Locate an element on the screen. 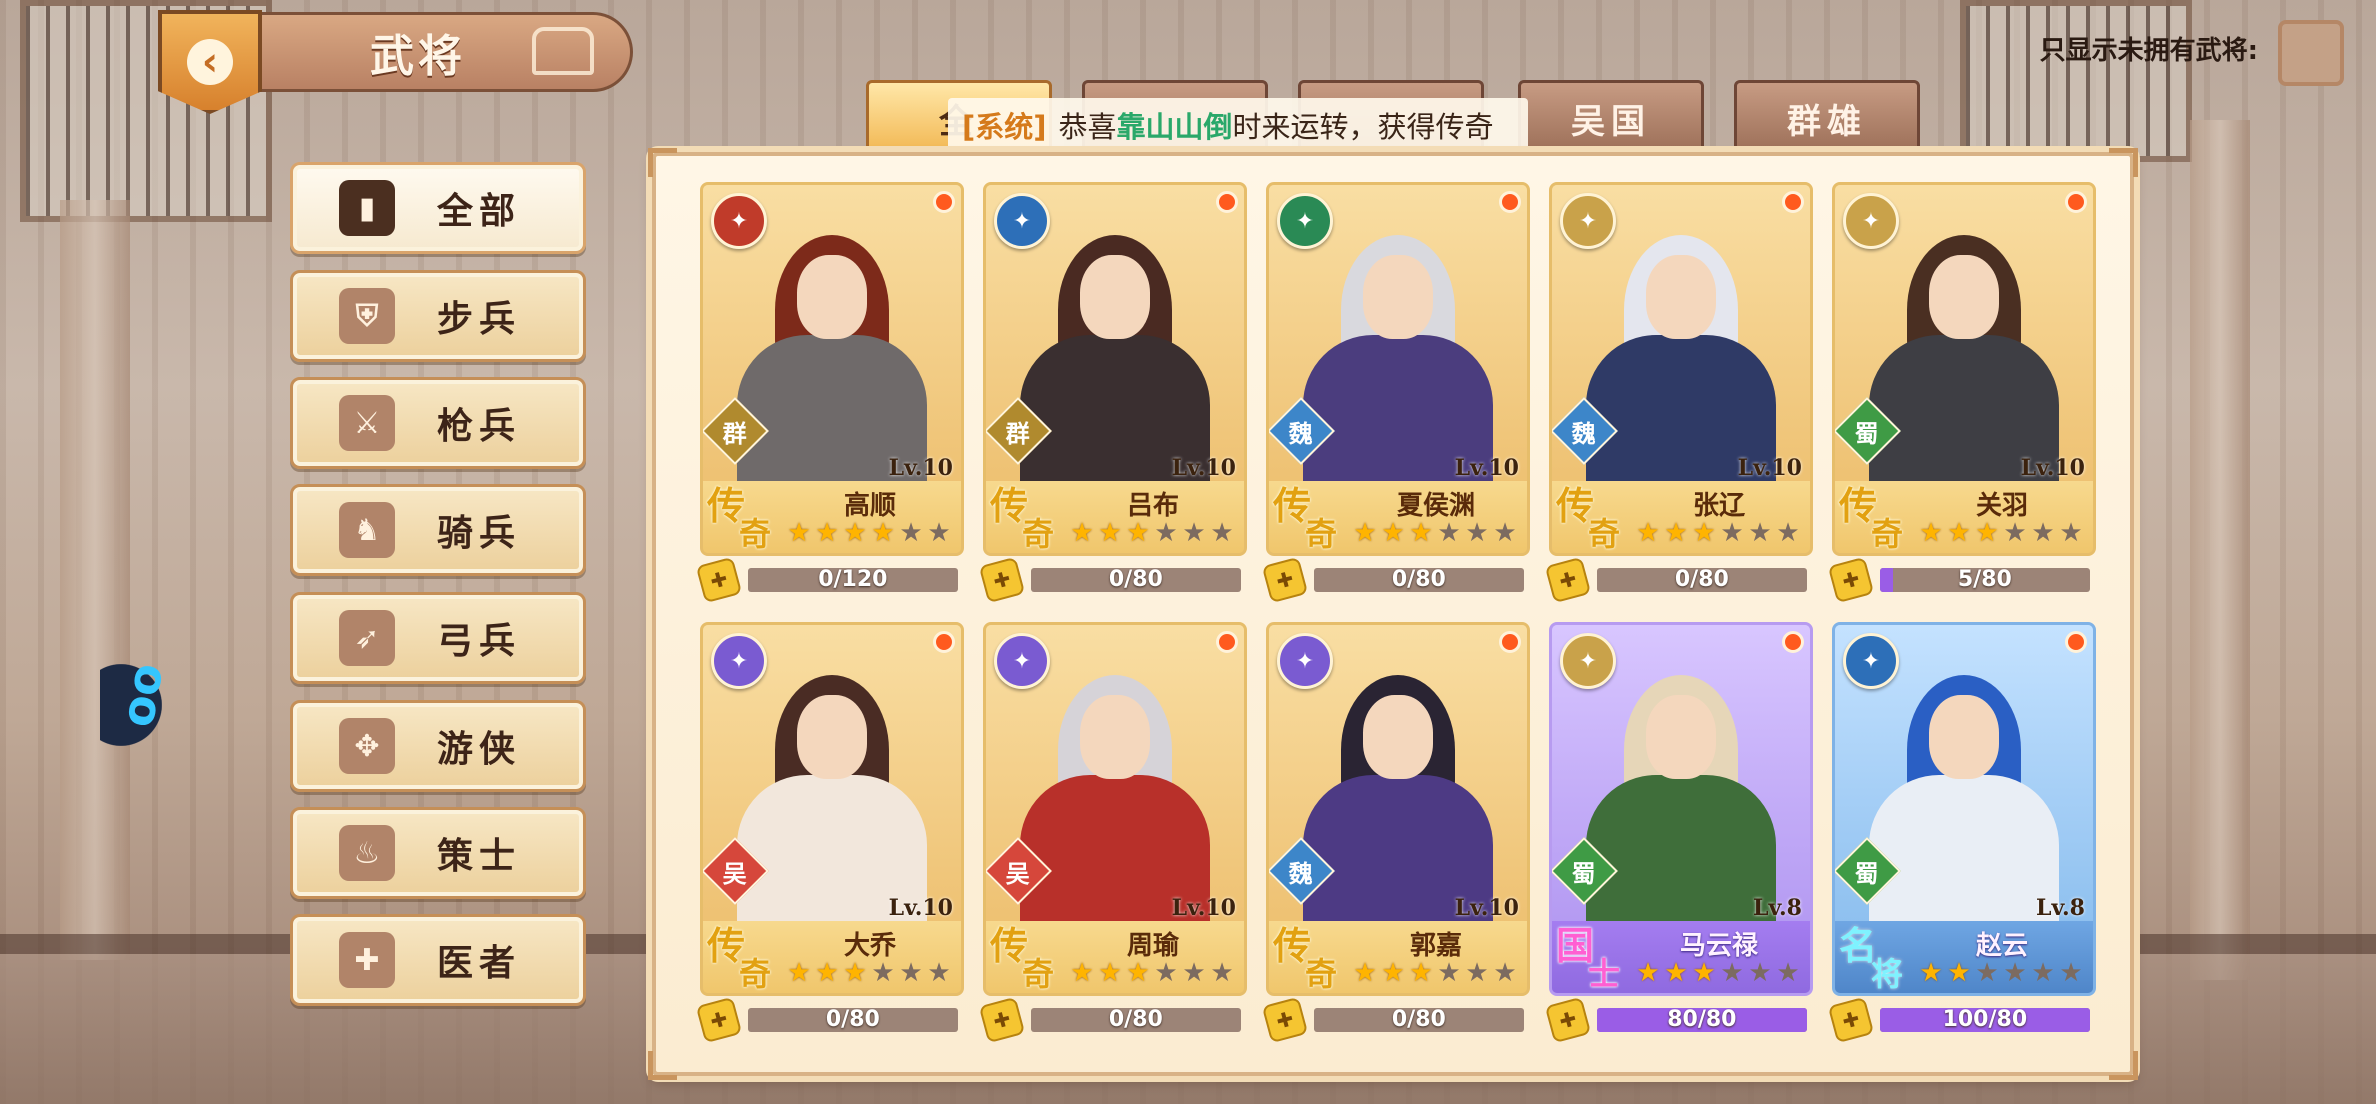  fragment-progress: ✚ 0/120 is located at coordinates (826, 580).